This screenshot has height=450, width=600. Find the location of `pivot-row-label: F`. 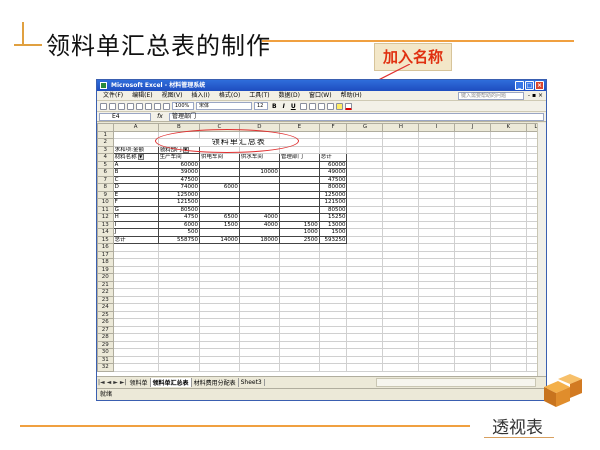

pivot-row-label: F is located at coordinates (135, 202).